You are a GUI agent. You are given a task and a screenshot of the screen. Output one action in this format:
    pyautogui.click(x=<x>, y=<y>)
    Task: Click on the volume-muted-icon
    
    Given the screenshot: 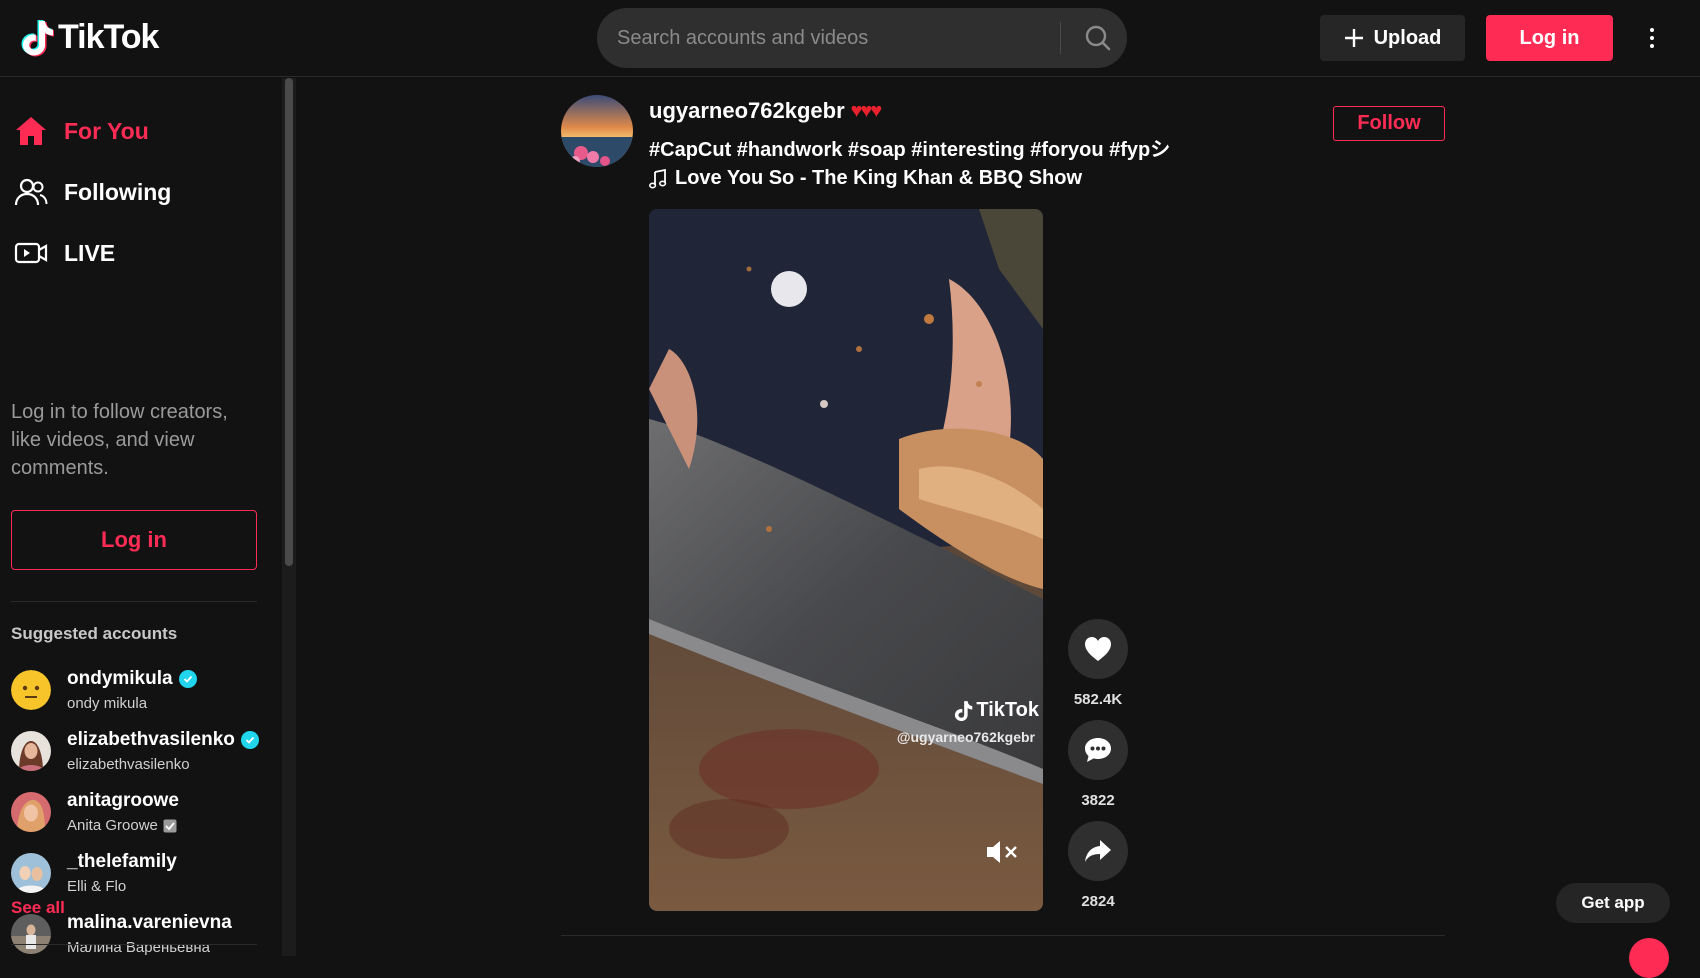 What is the action you would take?
    pyautogui.click(x=1002, y=852)
    